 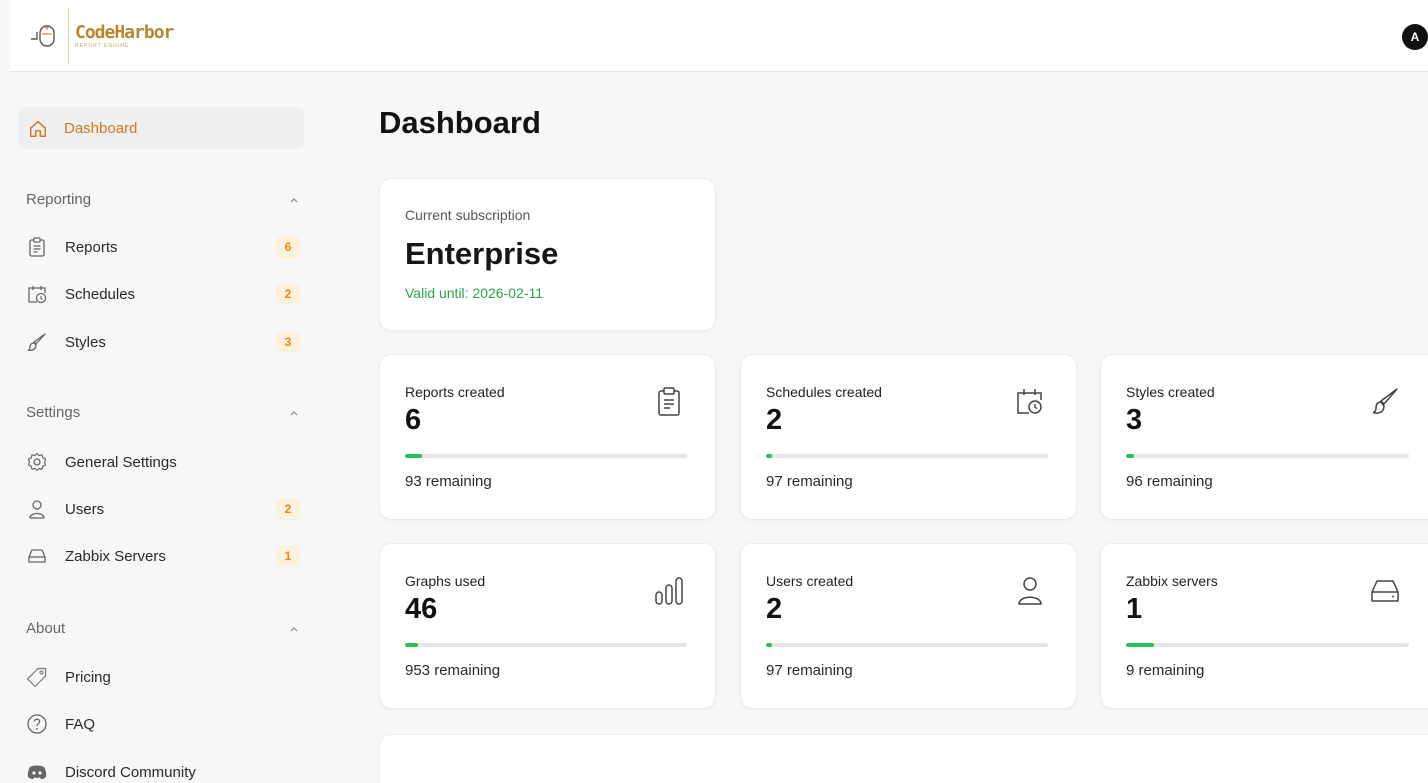 I want to click on stat-remaining: 9 remaining, so click(x=1165, y=670).